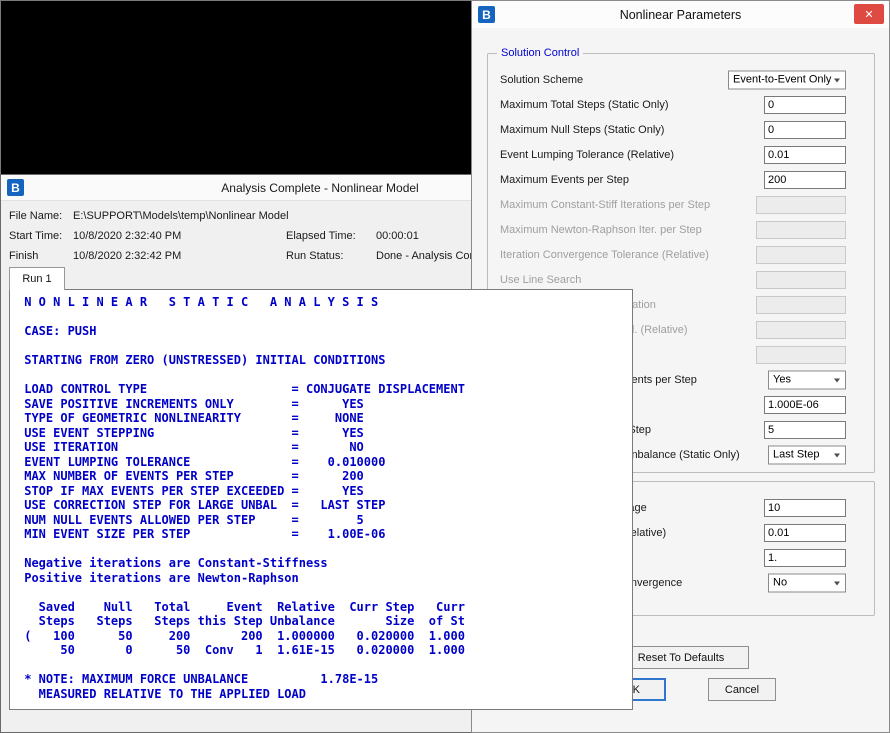  I want to click on param-row: Maximum Events per Step, so click(681, 179).